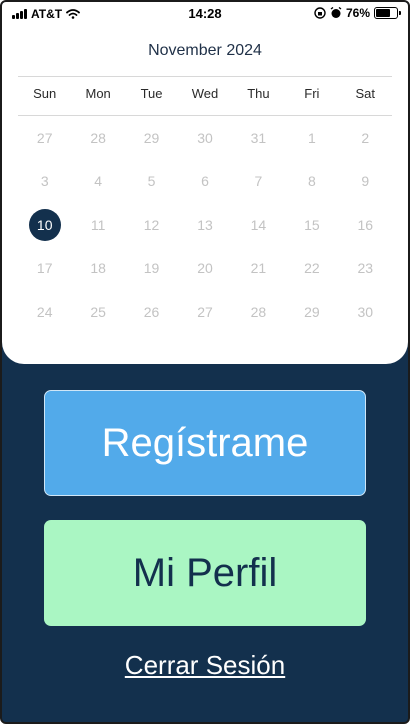 The image size is (410, 724). I want to click on calendar-day-label: 9, so click(365, 181).